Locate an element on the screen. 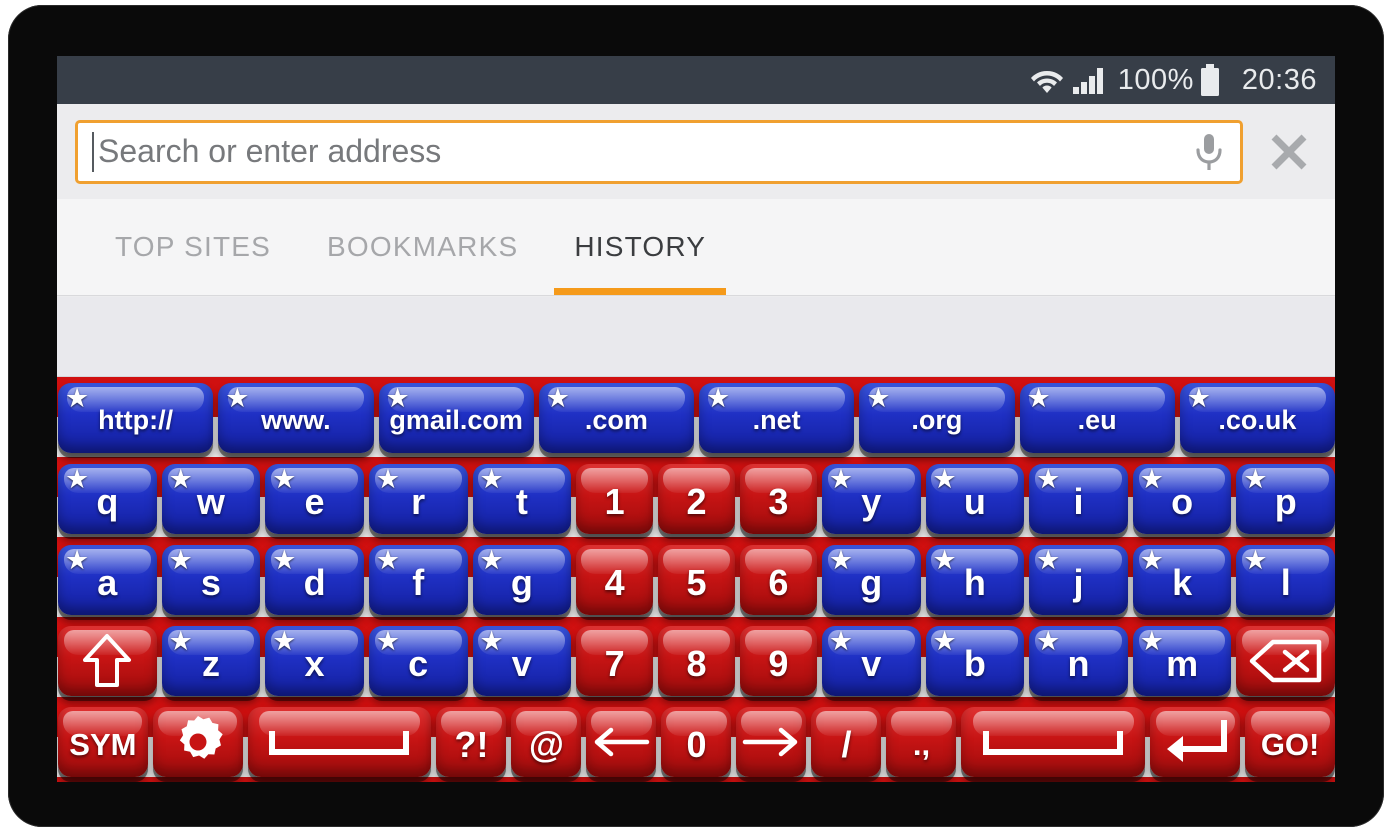 This screenshot has height=831, width=1392. key-n: ★ n is located at coordinates (1078, 660).